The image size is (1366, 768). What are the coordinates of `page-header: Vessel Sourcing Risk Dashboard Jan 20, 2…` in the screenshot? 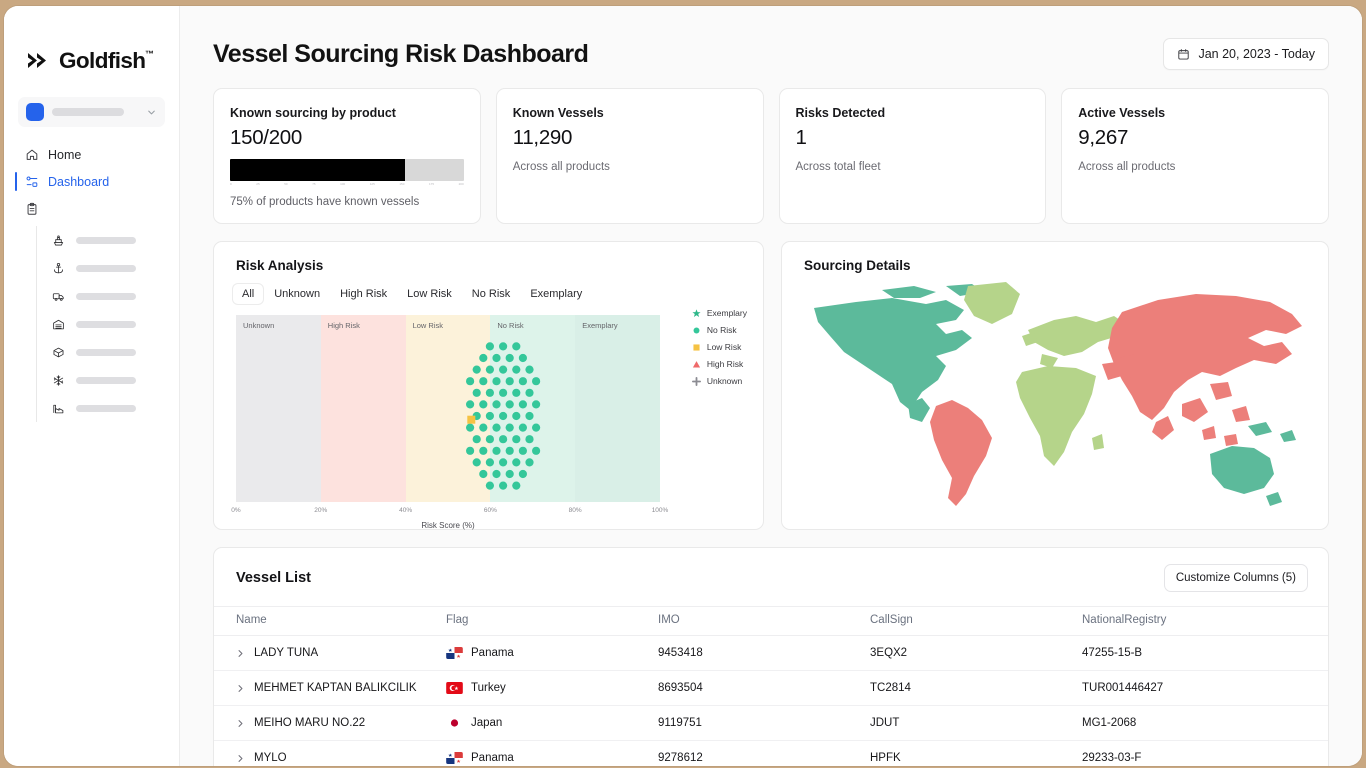 It's located at (771, 38).